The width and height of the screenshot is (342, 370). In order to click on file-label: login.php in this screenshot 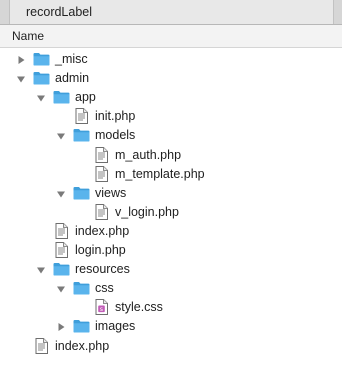, I will do `click(100, 250)`.